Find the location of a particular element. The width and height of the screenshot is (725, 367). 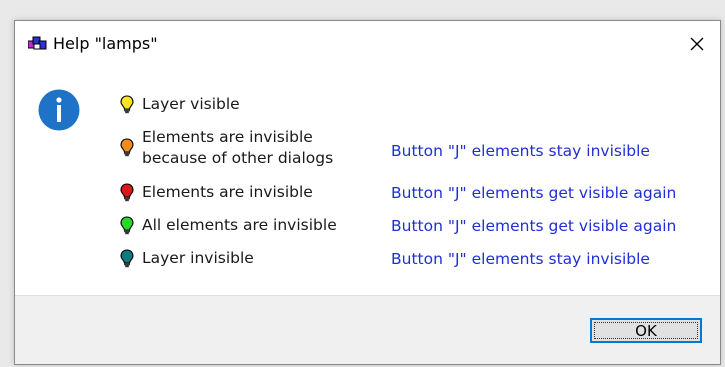

green-lamp-icon is located at coordinates (127, 224).